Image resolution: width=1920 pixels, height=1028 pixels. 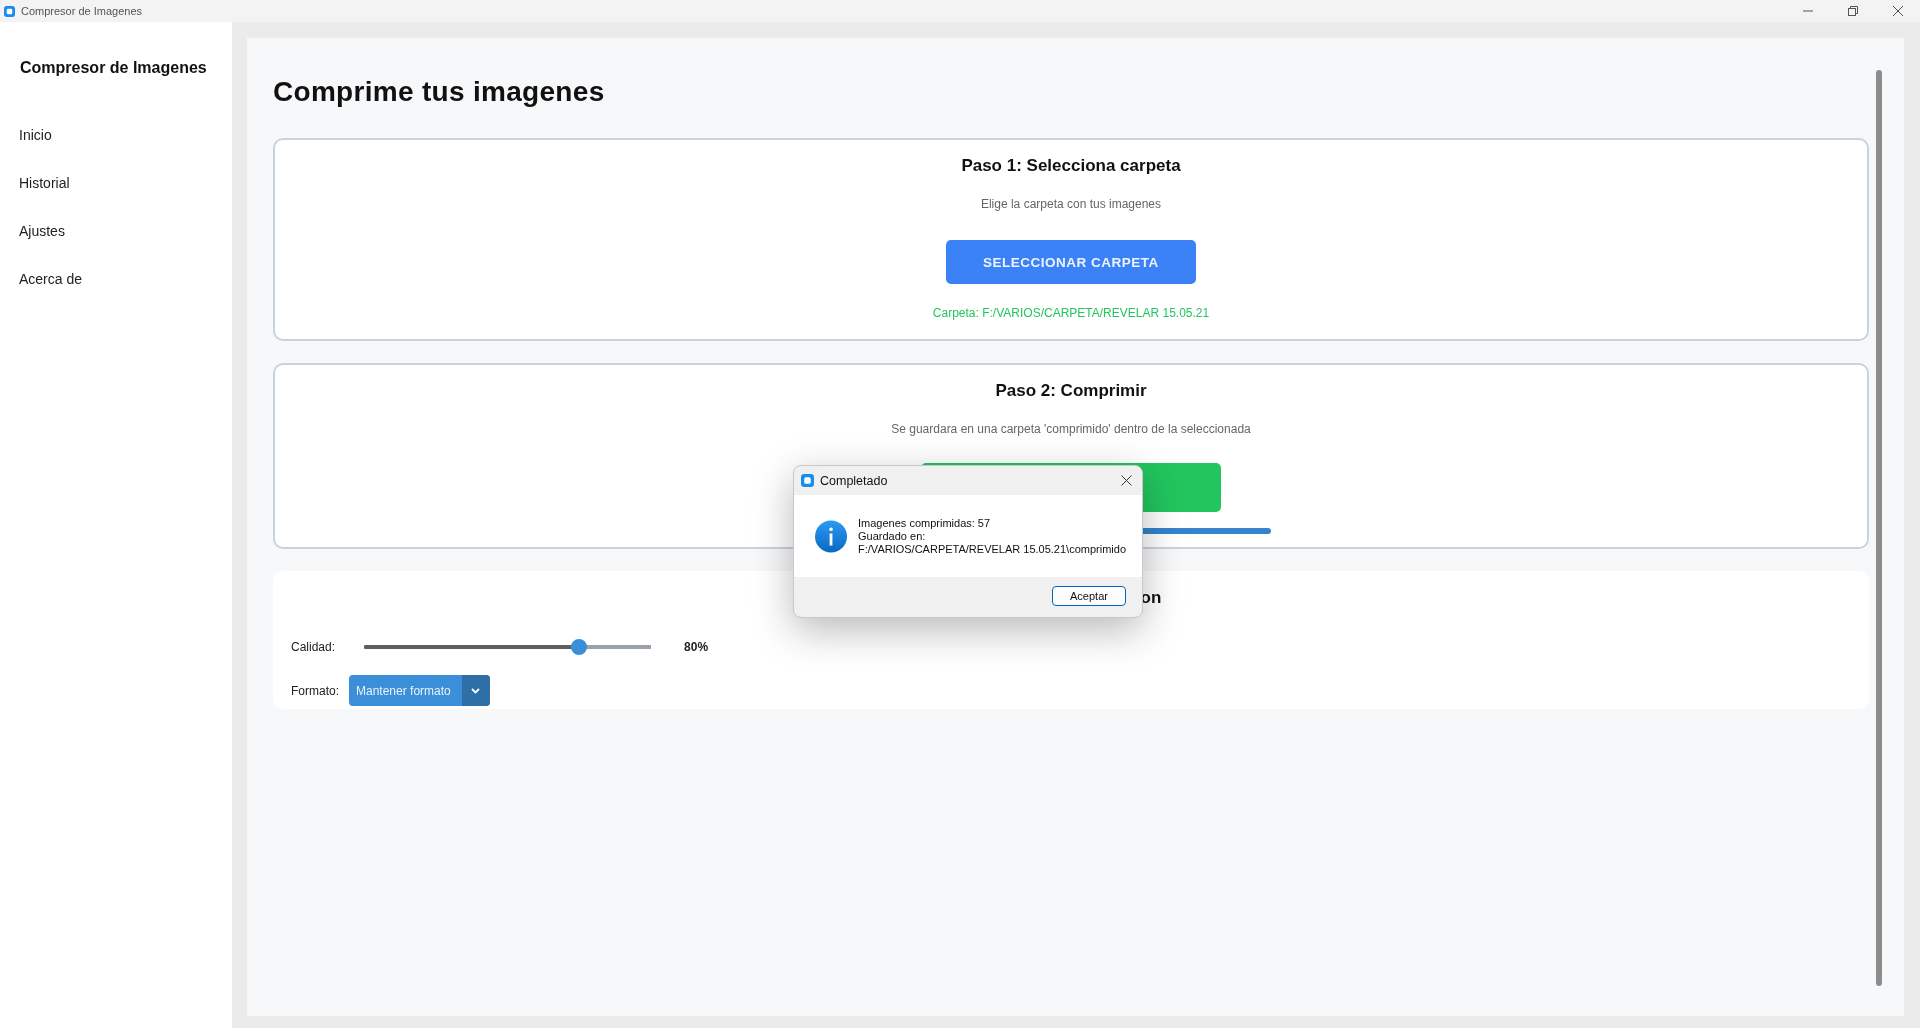 What do you see at coordinates (51, 279) in the screenshot?
I see `nav-item: Acerca de` at bounding box center [51, 279].